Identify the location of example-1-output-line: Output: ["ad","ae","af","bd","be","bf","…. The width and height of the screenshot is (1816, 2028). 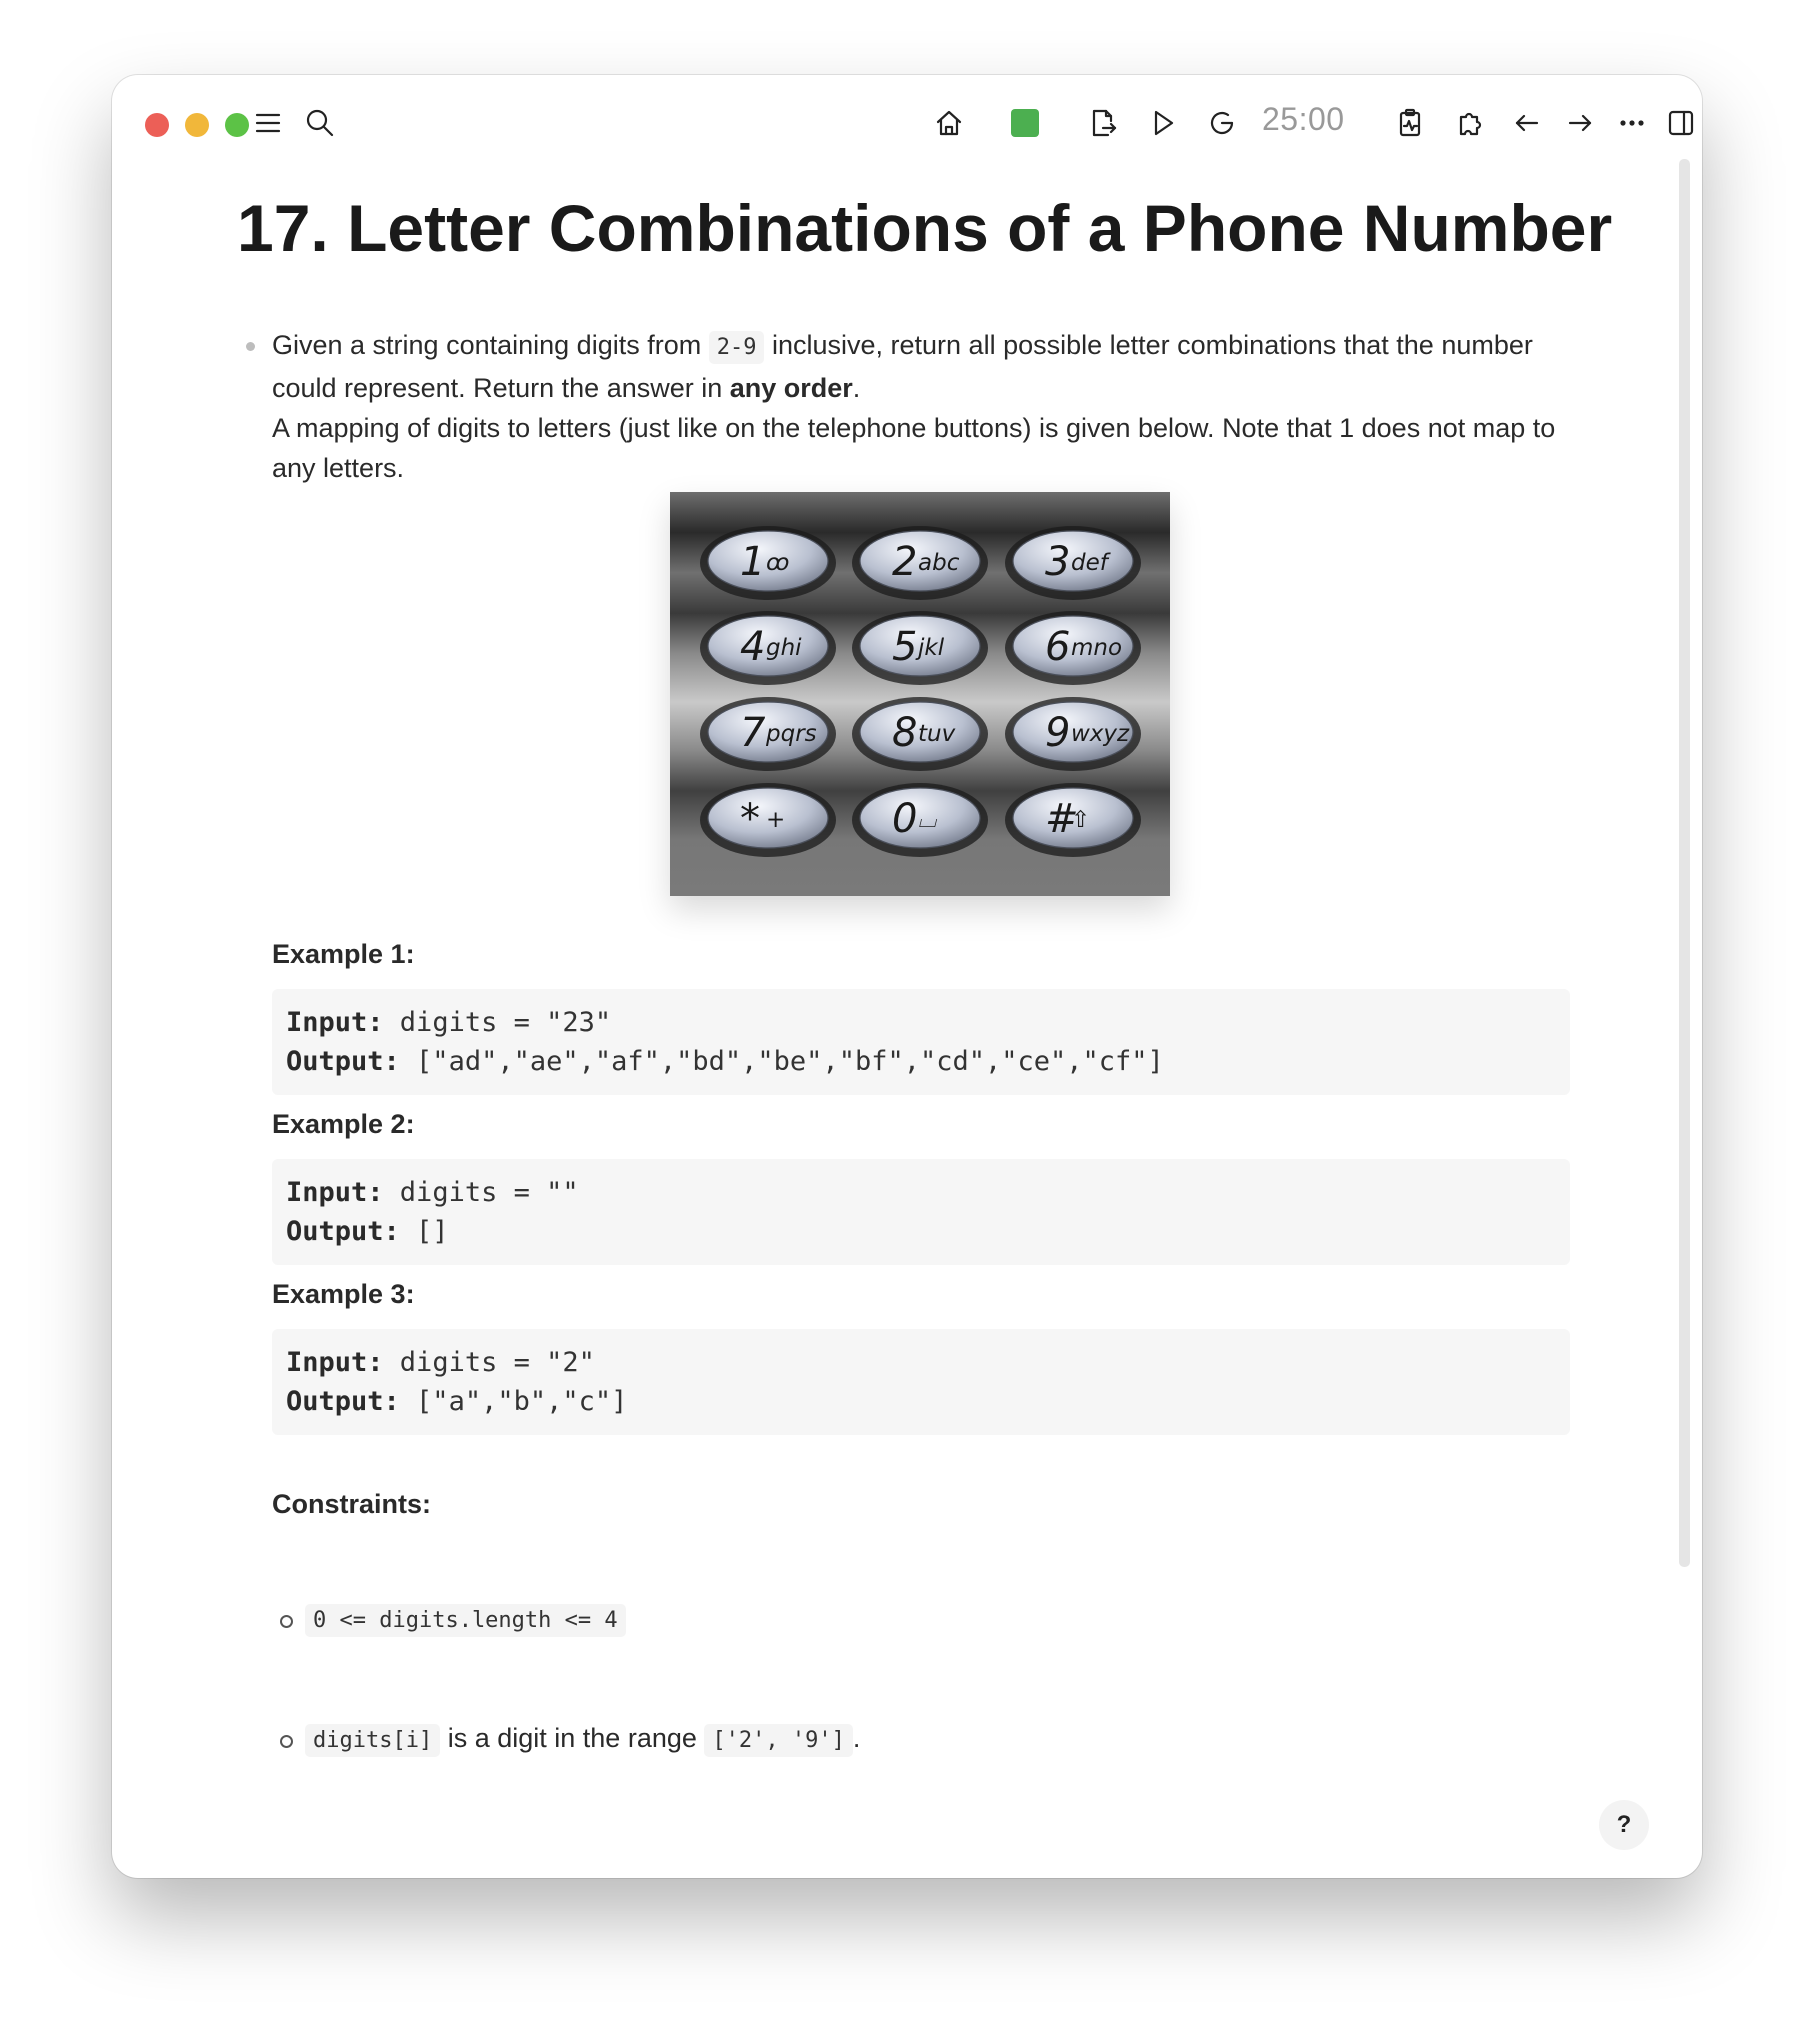
(921, 1061).